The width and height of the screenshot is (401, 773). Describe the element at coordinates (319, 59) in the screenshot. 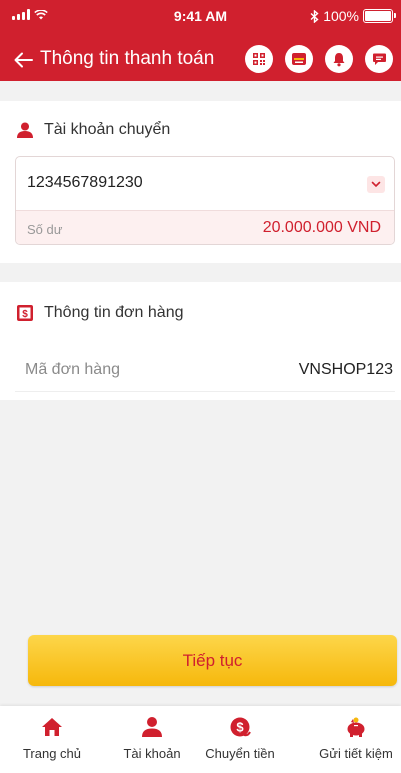

I see `header-actions` at that location.